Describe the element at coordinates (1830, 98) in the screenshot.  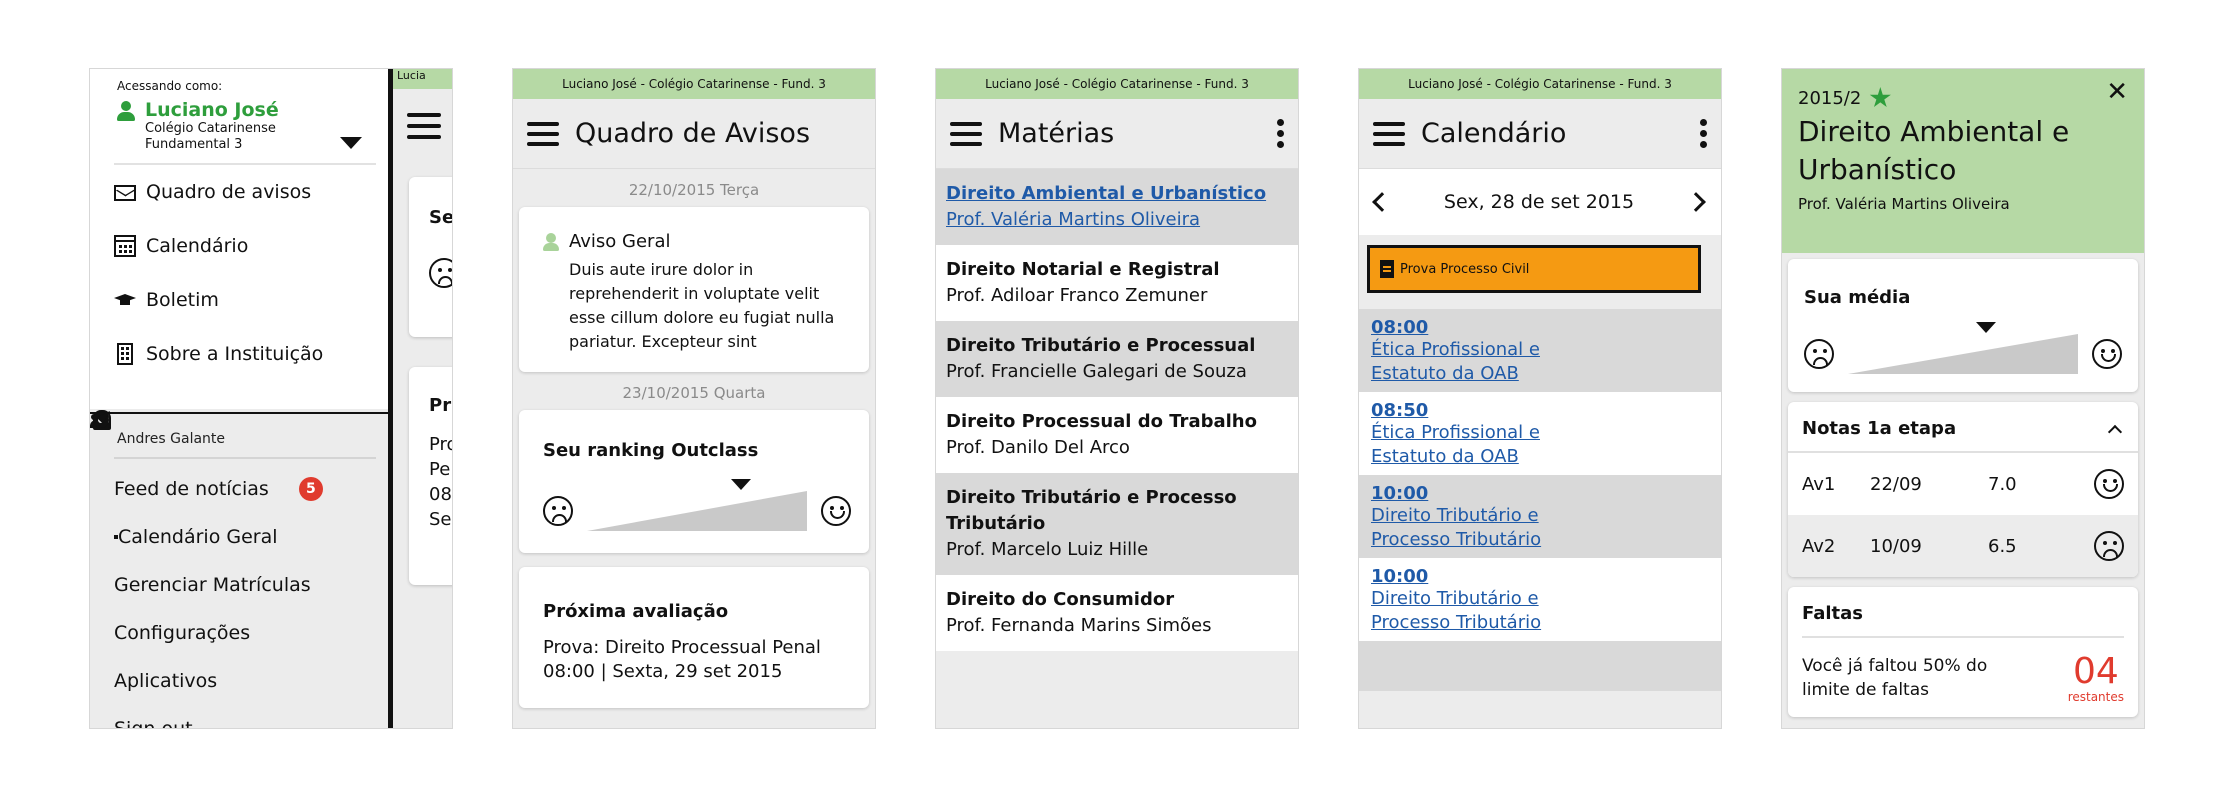
I see `period-label: 2015/2` at that location.